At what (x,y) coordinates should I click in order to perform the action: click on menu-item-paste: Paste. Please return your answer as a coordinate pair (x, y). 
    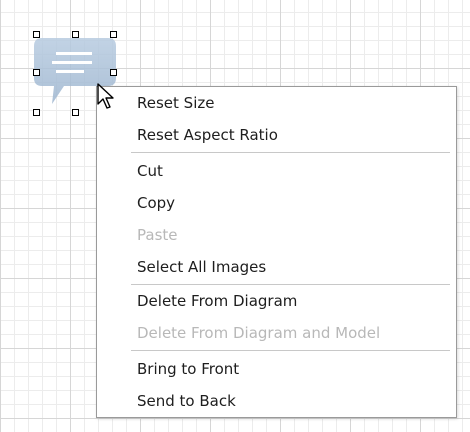
    Looking at the image, I should click on (157, 235).